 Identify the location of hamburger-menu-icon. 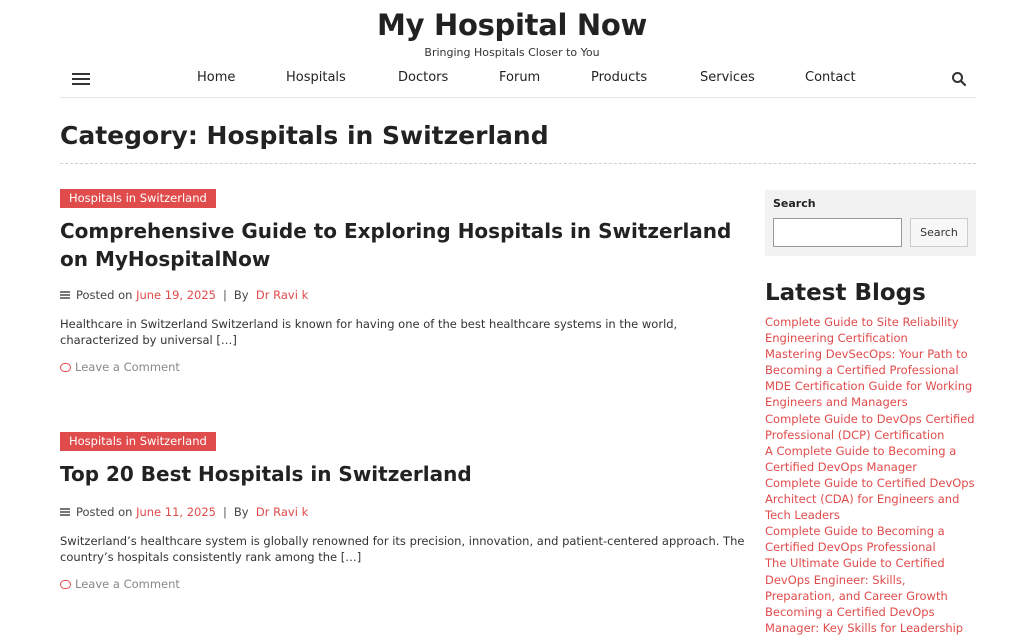
(82, 79).